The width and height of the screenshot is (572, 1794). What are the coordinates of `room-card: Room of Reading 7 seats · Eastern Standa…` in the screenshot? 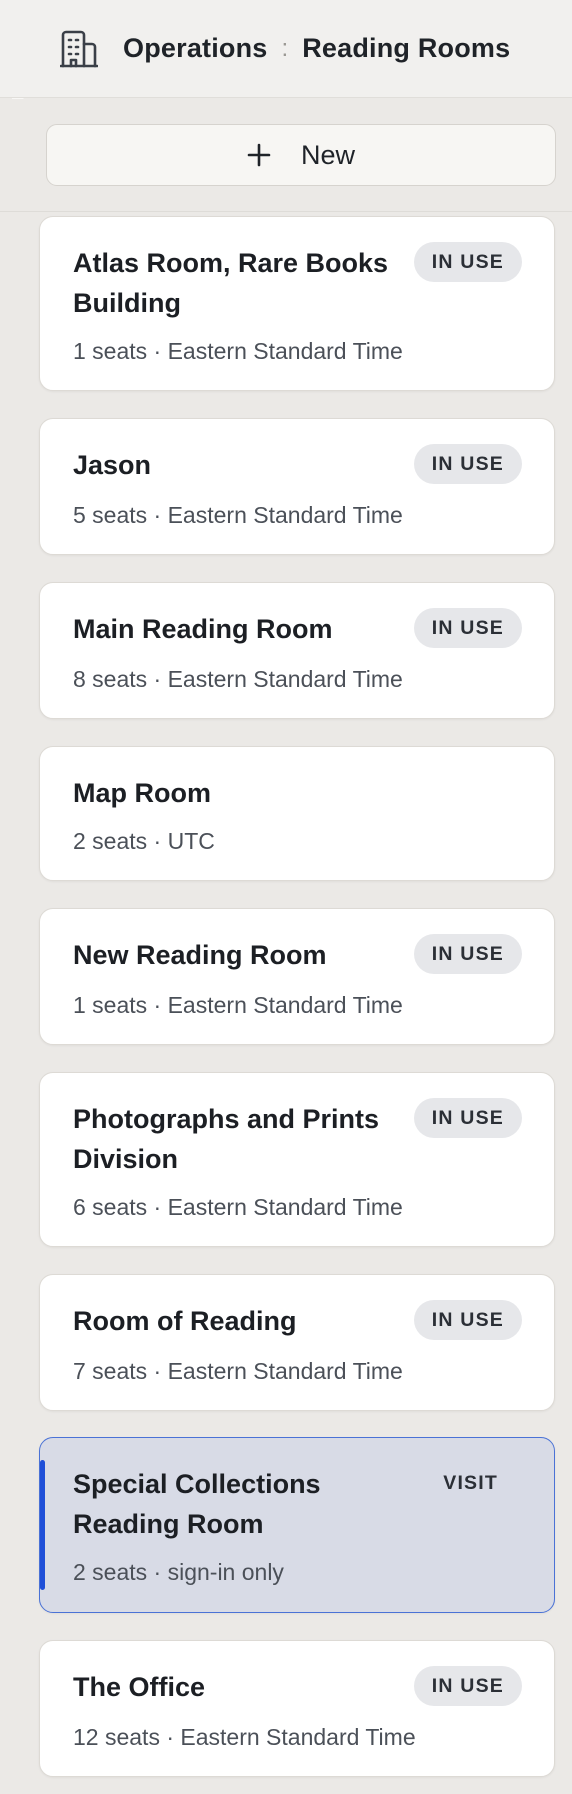 It's located at (297, 1342).